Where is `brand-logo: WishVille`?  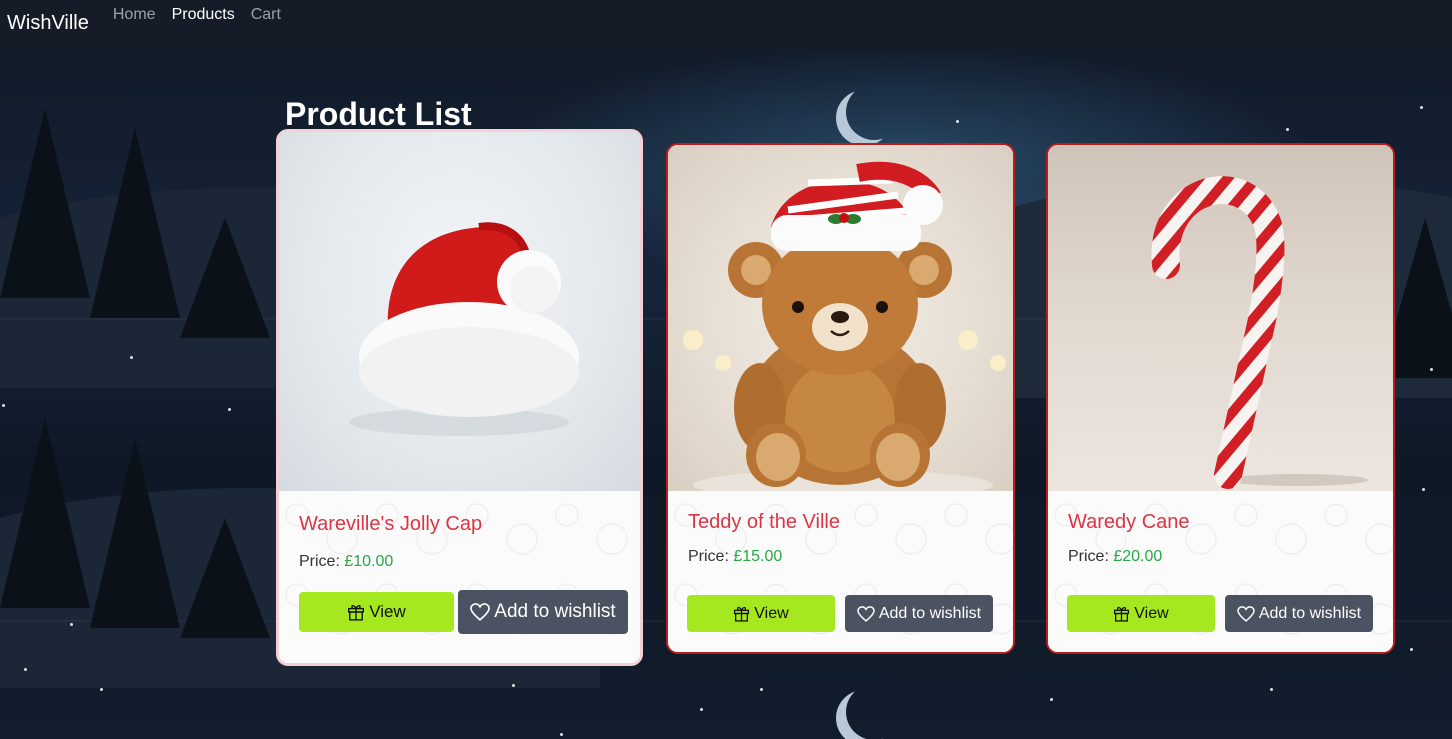
brand-logo: WishVille is located at coordinates (48, 23).